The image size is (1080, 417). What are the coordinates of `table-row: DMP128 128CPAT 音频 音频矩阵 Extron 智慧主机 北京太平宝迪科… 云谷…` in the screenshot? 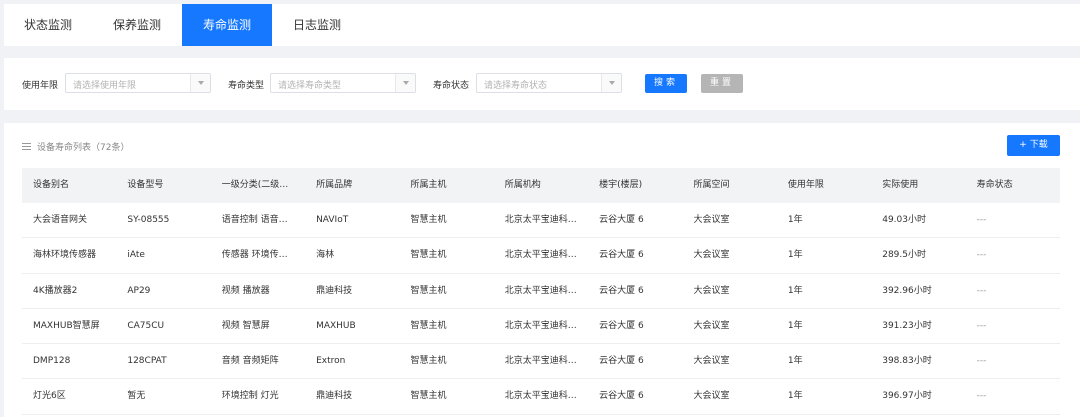 It's located at (541, 362).